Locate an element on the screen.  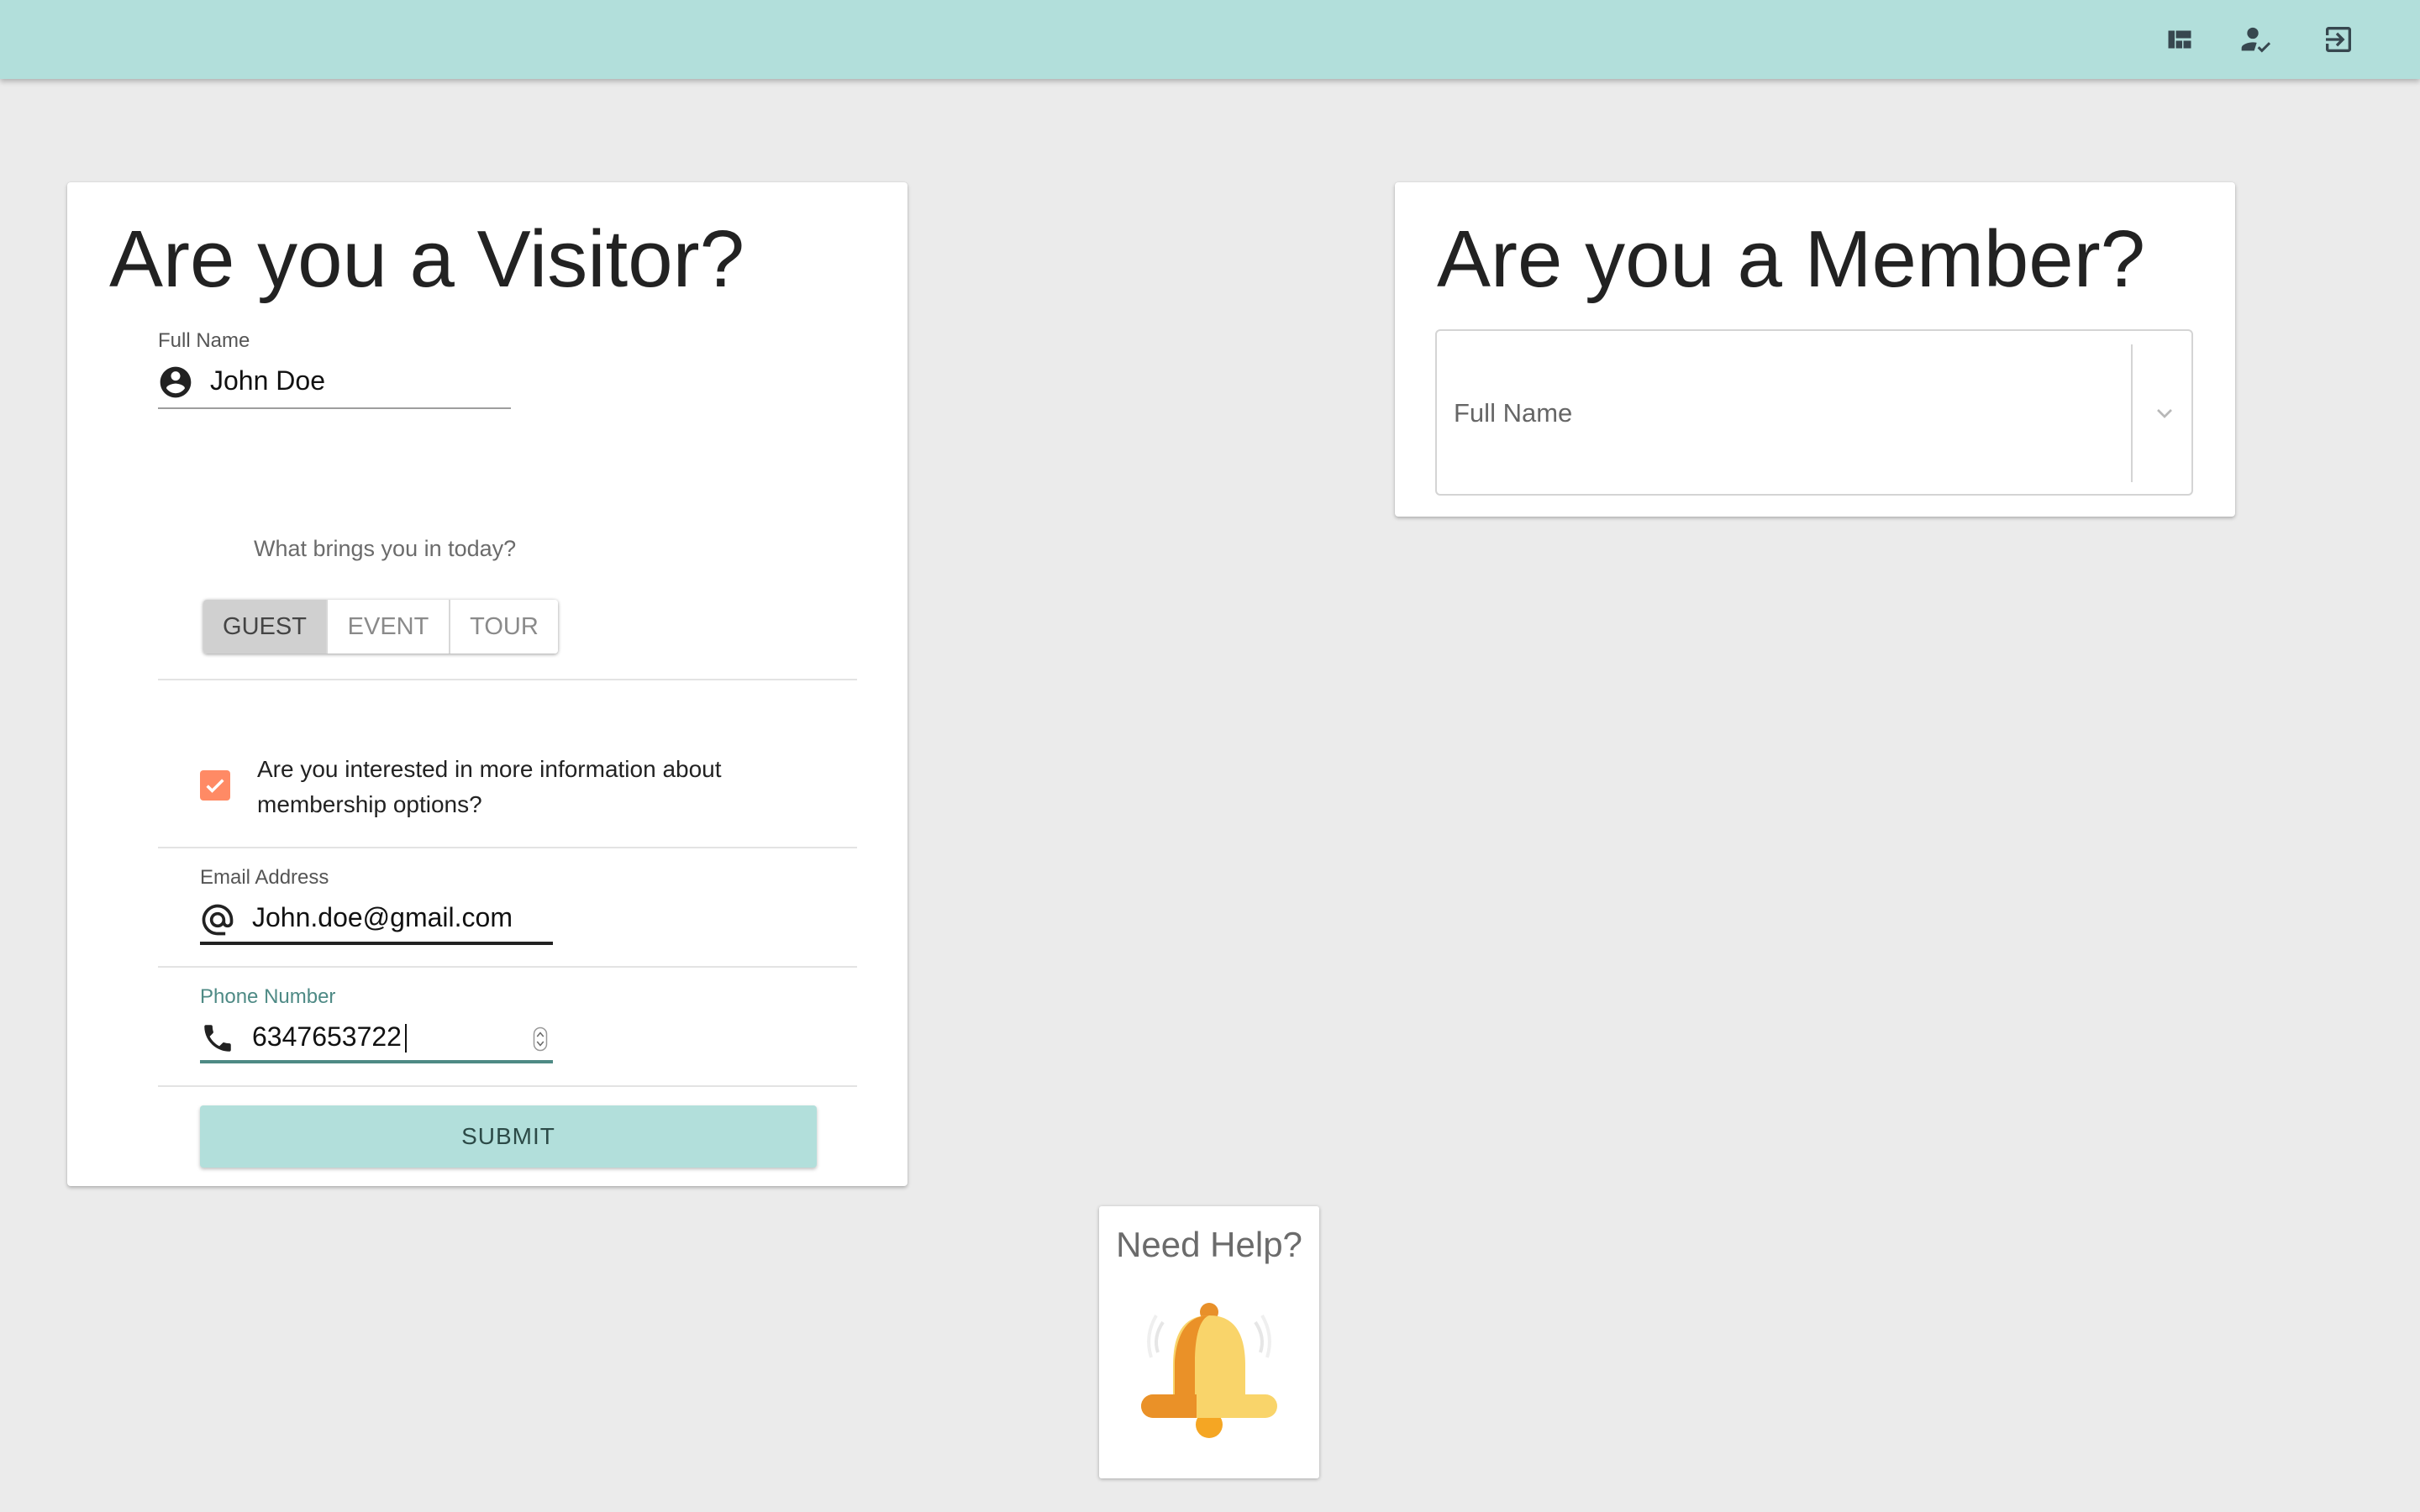
toggle-guest: GUEST is located at coordinates (265, 627).